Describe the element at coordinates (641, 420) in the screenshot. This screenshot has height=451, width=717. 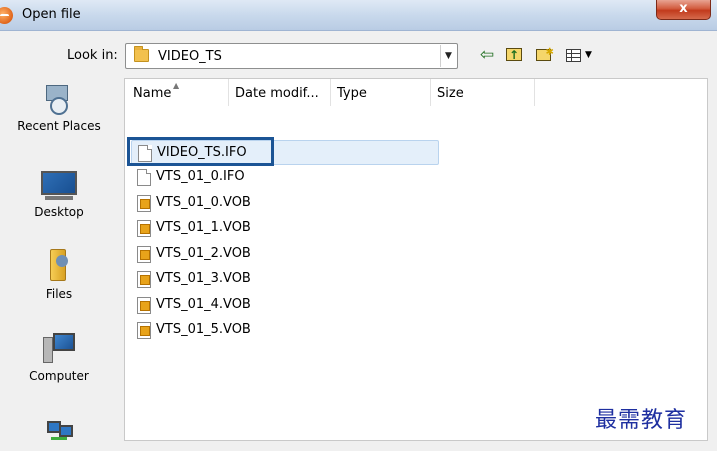
I see `watermark-text: 最需教育` at that location.